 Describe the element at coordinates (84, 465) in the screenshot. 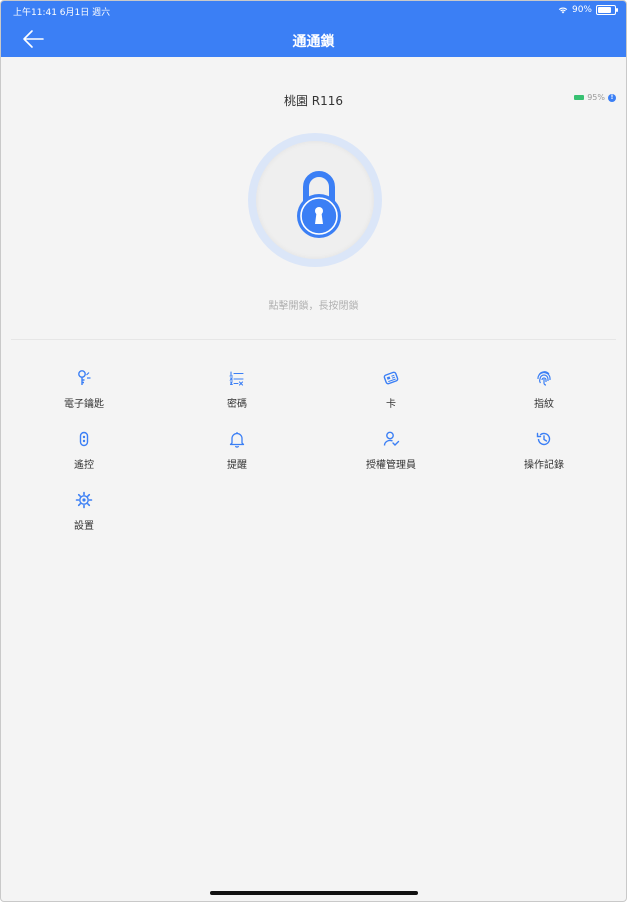

I see `menu-item-label: 遙控` at that location.